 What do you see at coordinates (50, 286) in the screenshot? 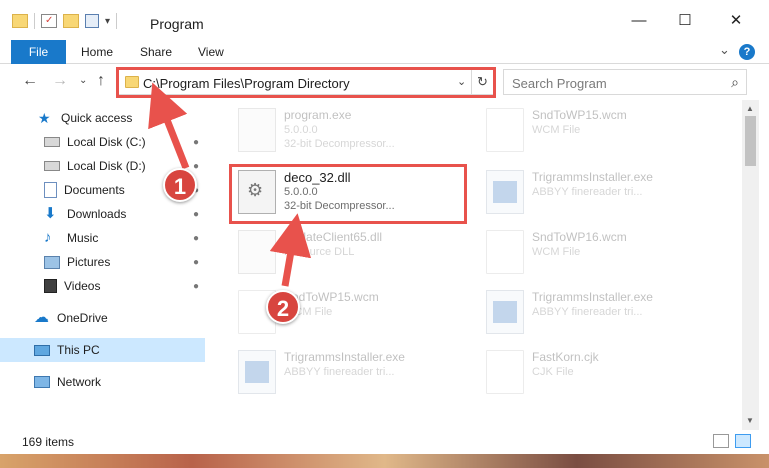
I see `videos-icon` at bounding box center [50, 286].